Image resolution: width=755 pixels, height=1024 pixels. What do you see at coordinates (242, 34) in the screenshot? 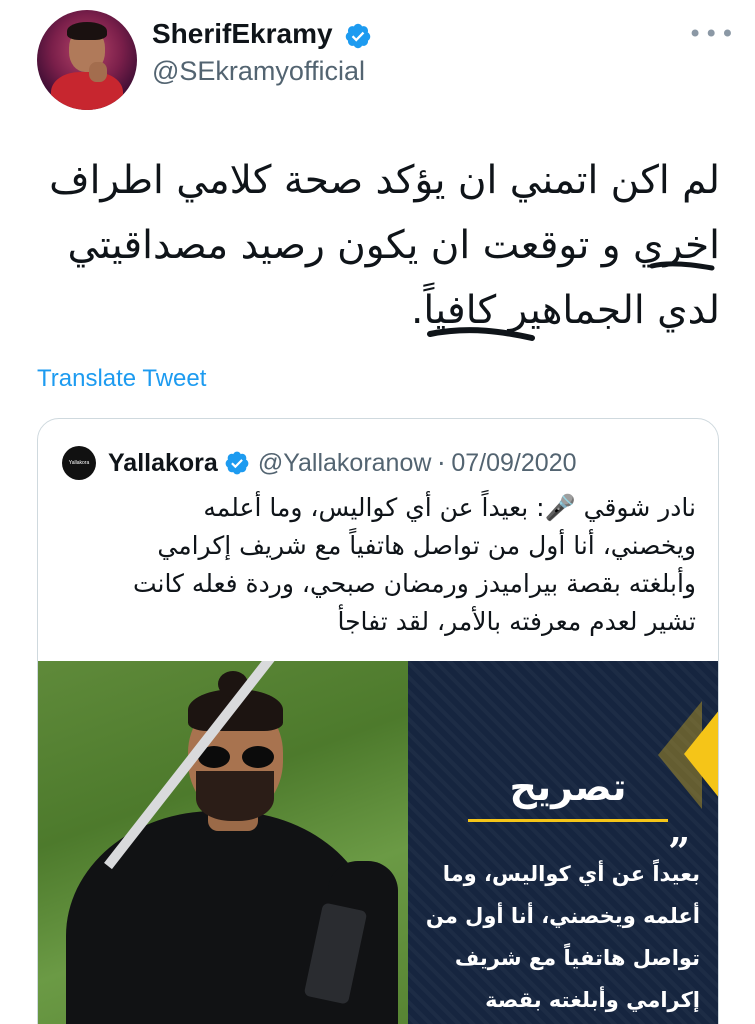
I see `author-display-name: SherifEkramy` at bounding box center [242, 34].